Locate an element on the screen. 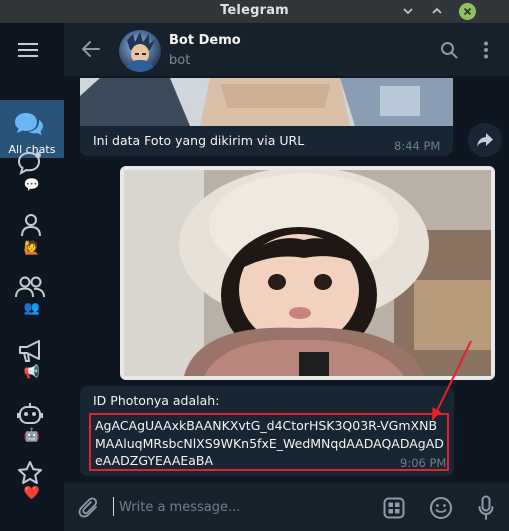  maximize-icon is located at coordinates (437, 11).